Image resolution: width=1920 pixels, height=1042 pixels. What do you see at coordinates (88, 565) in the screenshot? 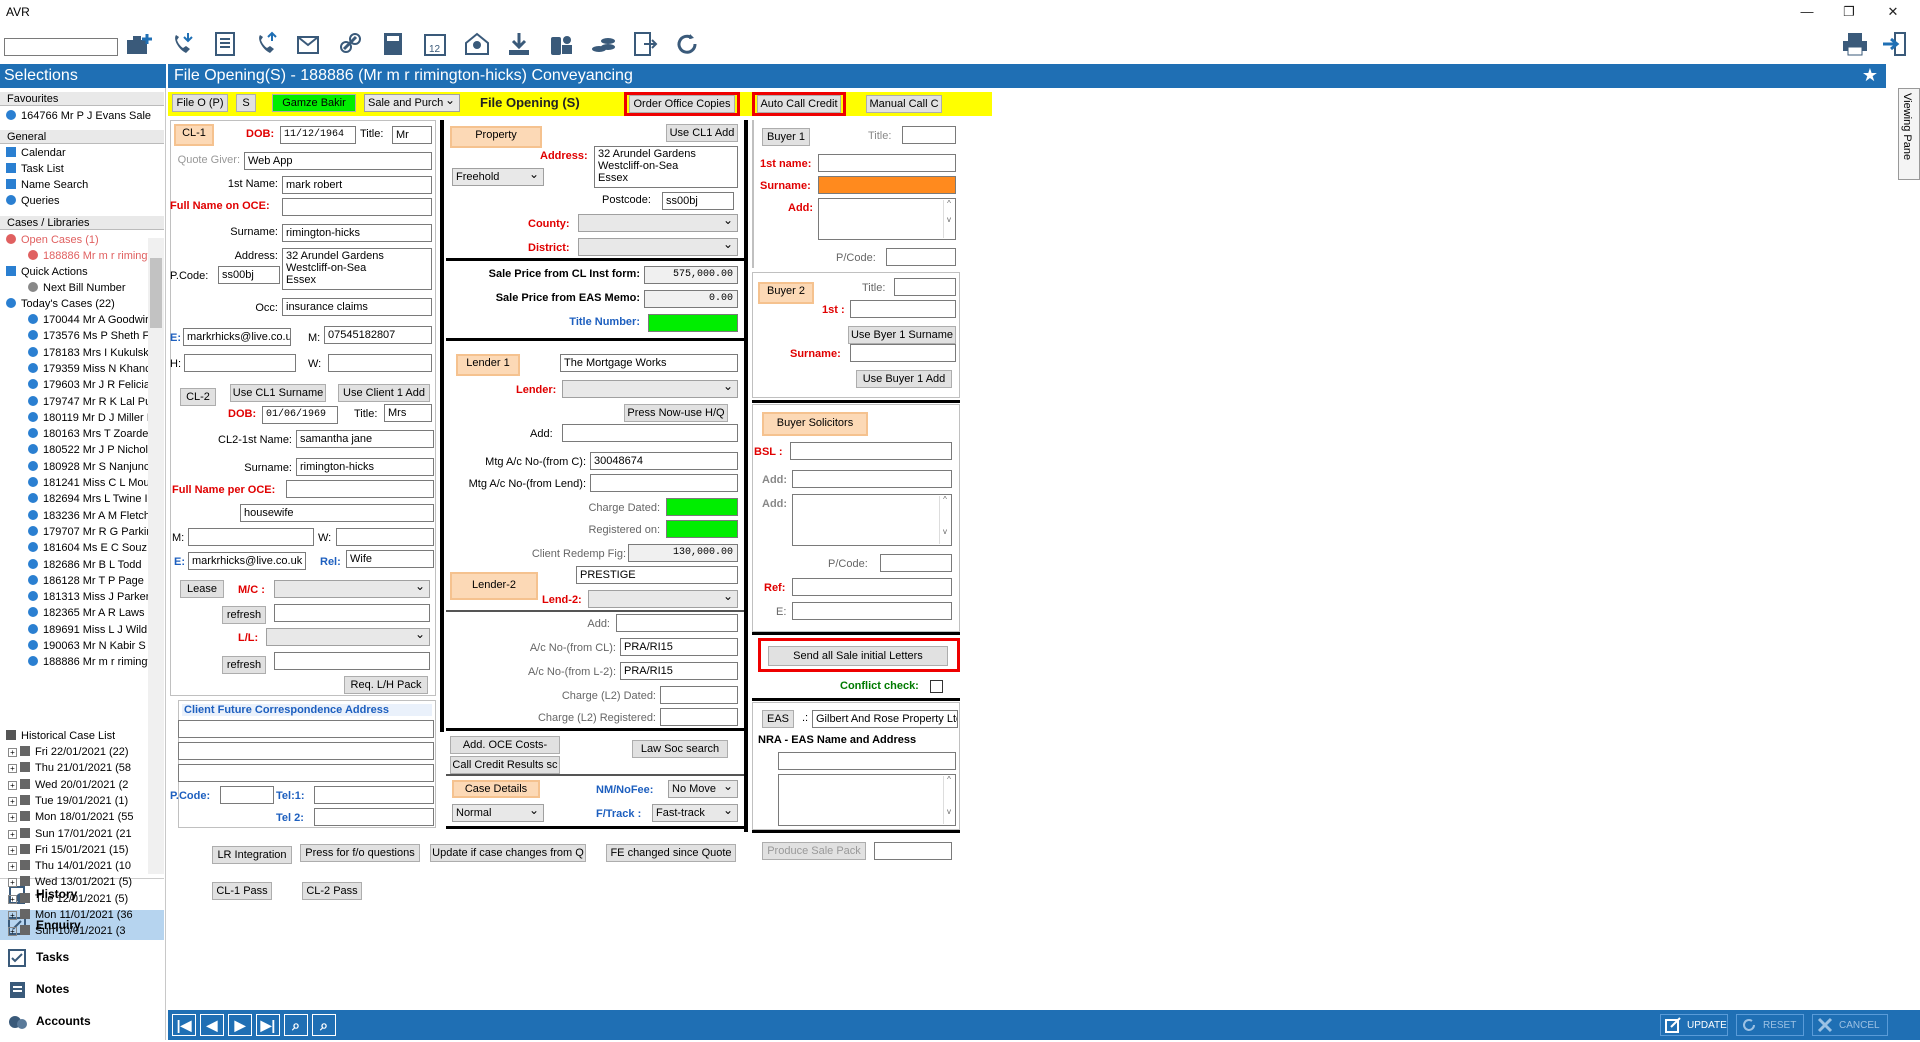
I see `todays-case-item: 182686 Mr B L Todd` at bounding box center [88, 565].